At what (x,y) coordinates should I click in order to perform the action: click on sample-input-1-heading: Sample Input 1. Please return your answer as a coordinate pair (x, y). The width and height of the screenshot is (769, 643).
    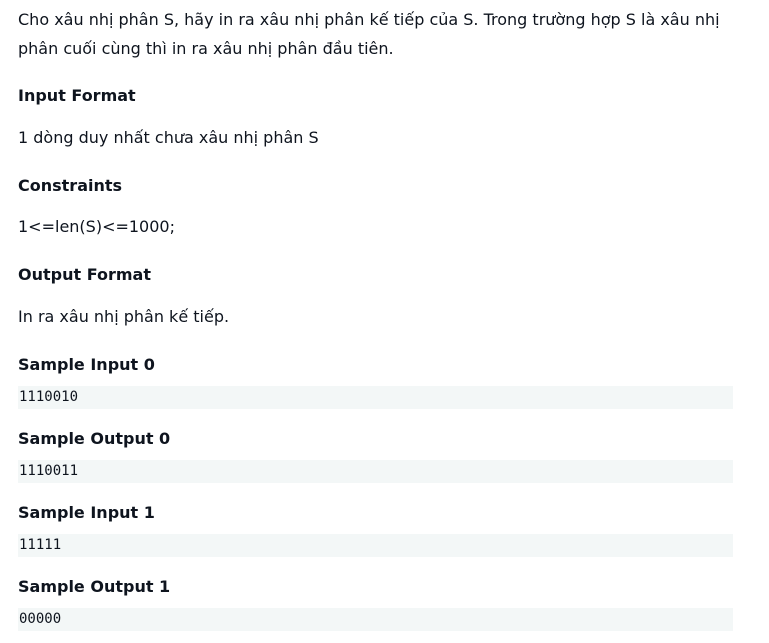
    Looking at the image, I should click on (86, 512).